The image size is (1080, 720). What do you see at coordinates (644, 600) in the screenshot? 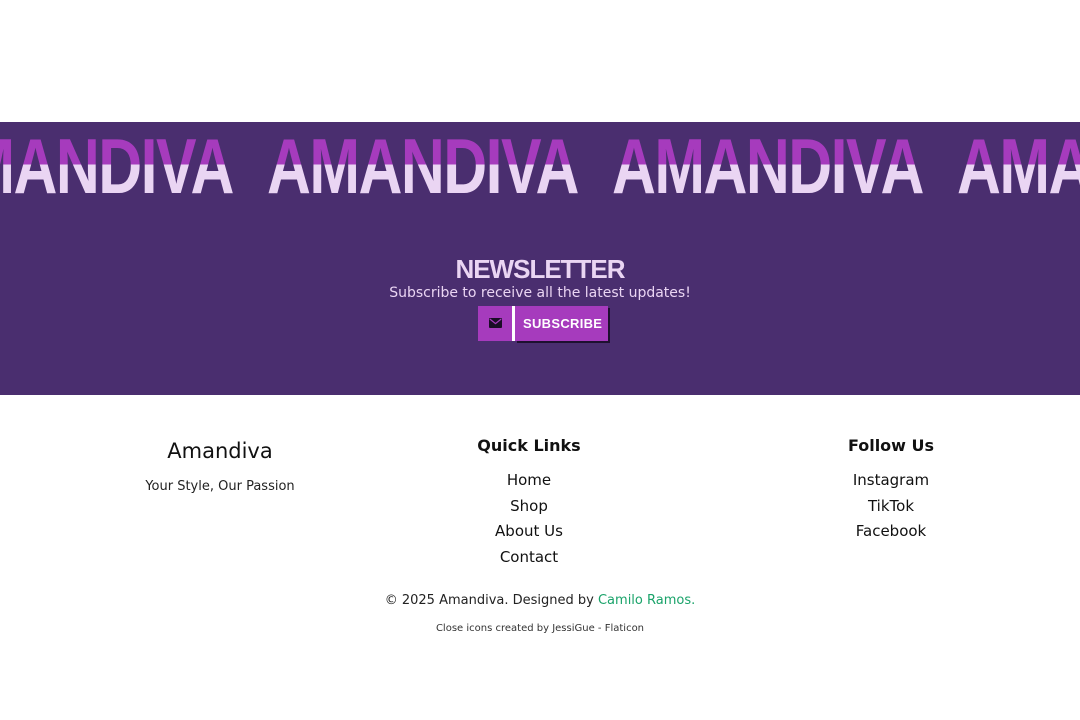
I see `designer-link: Camilo Ramos` at bounding box center [644, 600].